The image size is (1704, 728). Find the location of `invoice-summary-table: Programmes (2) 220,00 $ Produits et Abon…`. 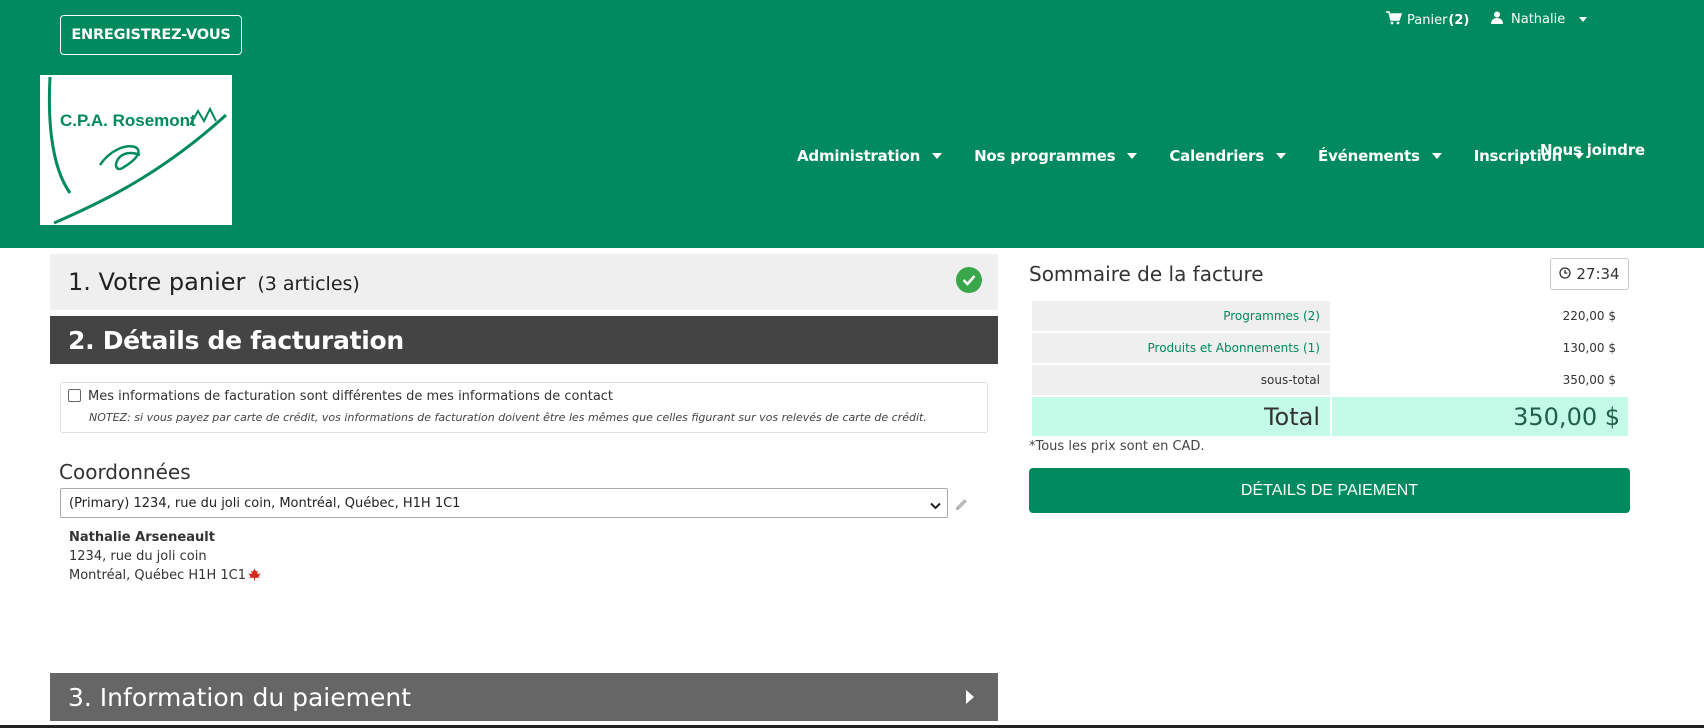

invoice-summary-table: Programmes (2) 220,00 $ Produits et Abon… is located at coordinates (1330, 368).